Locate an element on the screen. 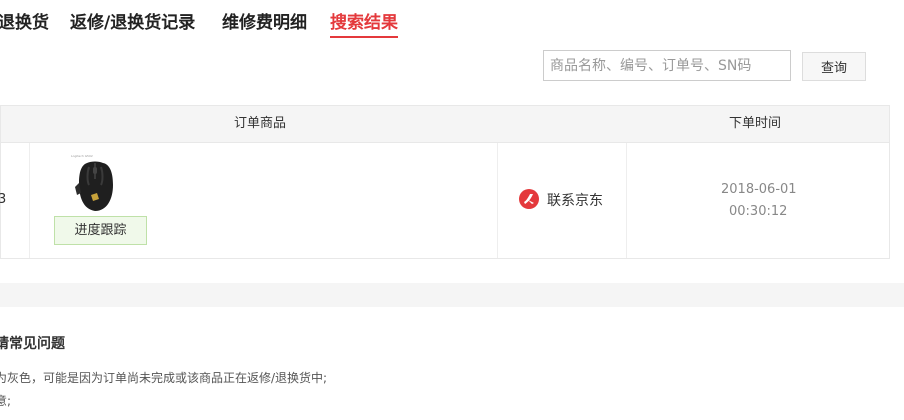 The width and height of the screenshot is (904, 420). table-header: 订单商品 下单时间 is located at coordinates (445, 124).